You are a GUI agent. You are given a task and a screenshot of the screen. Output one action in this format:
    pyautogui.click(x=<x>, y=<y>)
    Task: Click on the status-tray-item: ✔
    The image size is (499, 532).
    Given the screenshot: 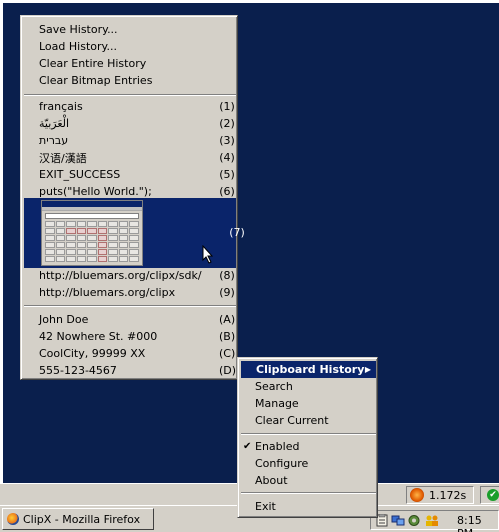 What is the action you would take?
    pyautogui.click(x=489, y=495)
    